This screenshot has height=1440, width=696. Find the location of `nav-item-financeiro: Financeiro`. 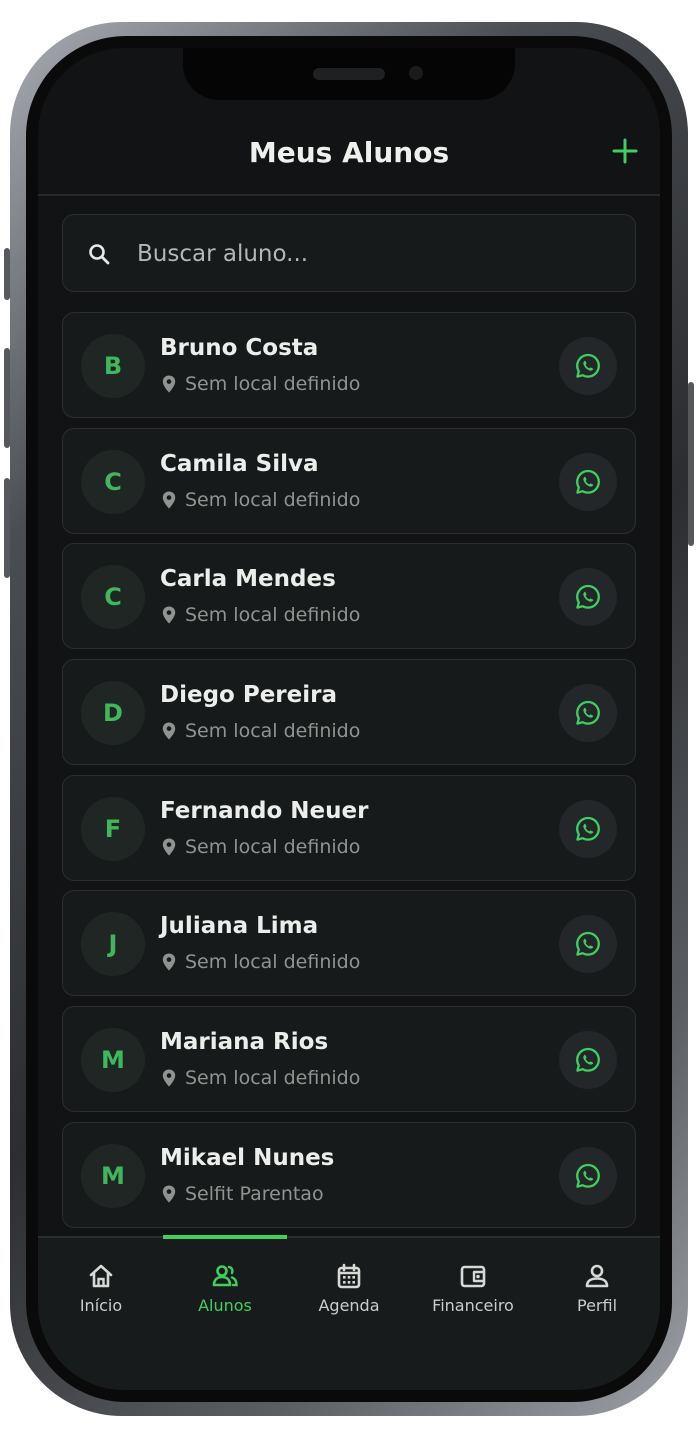

nav-item-financeiro: Financeiro is located at coordinates (473, 1294).